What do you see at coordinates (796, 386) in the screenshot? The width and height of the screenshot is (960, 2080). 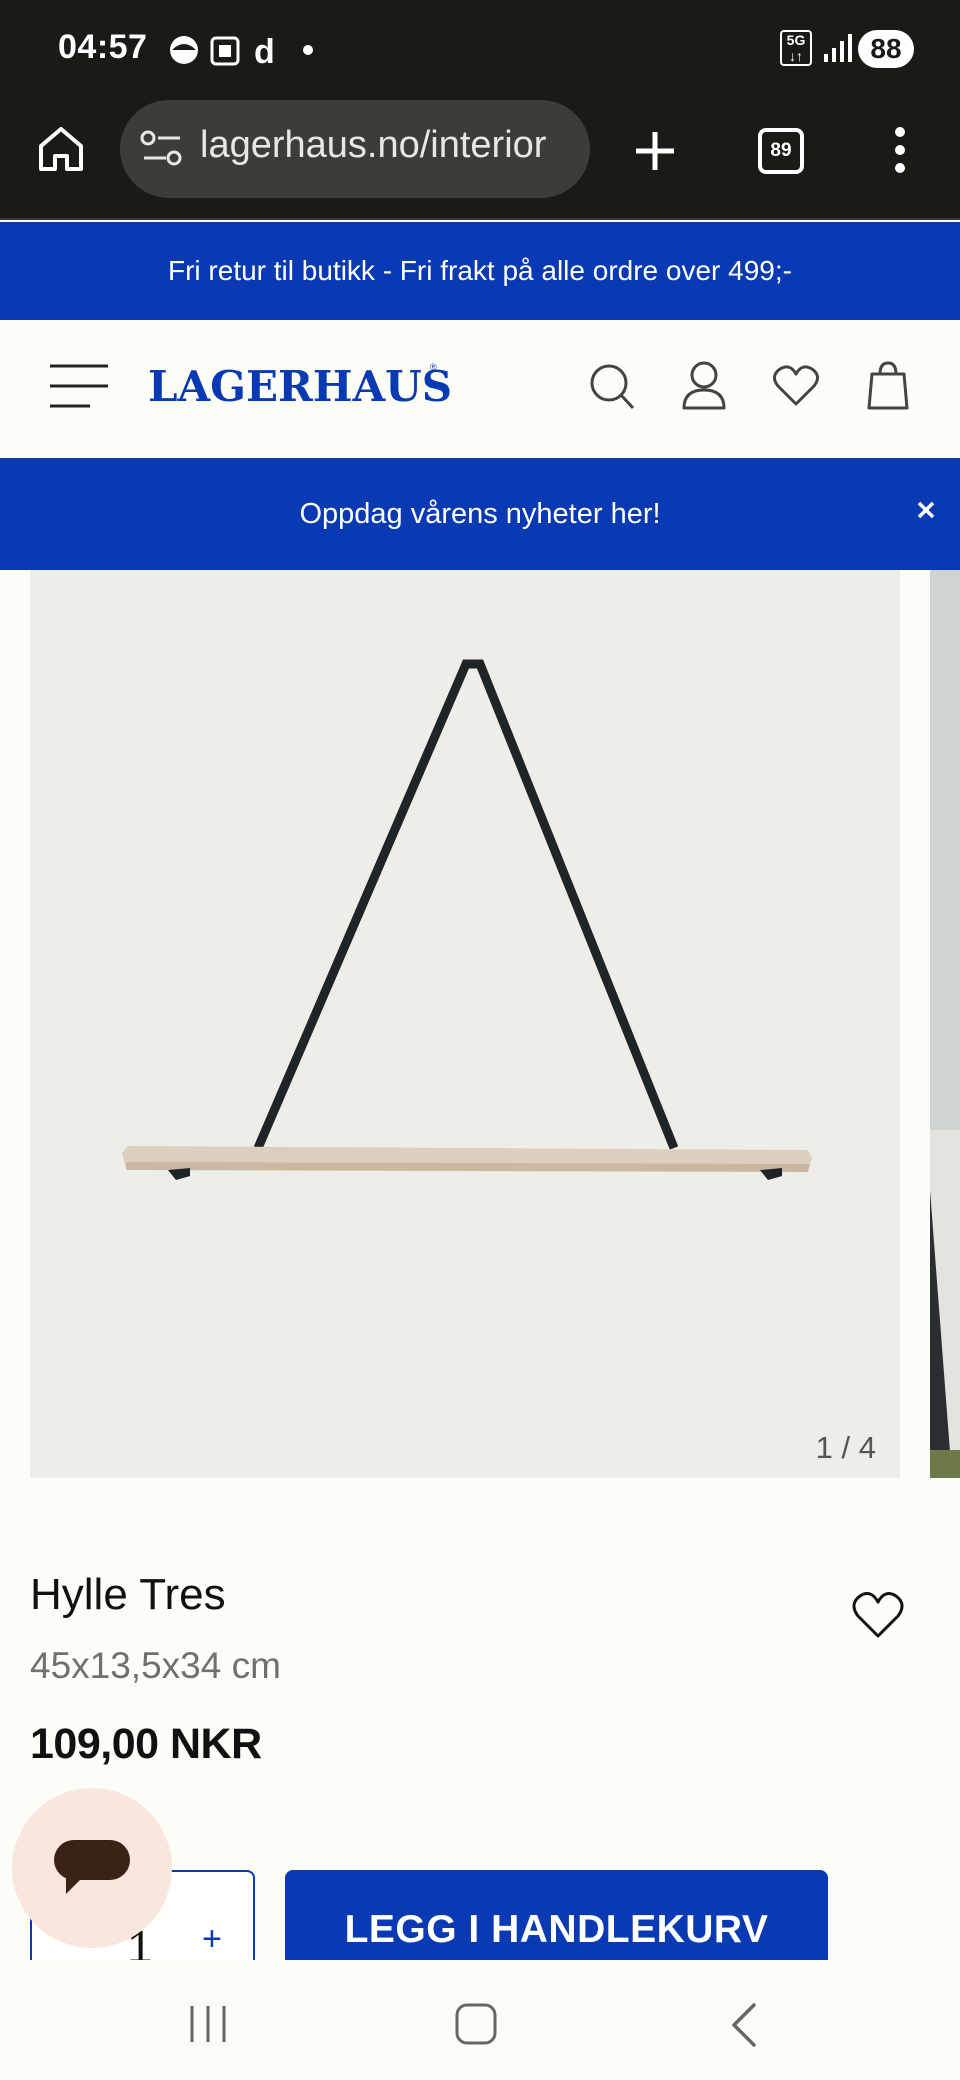 I see `wishlist-icon` at bounding box center [796, 386].